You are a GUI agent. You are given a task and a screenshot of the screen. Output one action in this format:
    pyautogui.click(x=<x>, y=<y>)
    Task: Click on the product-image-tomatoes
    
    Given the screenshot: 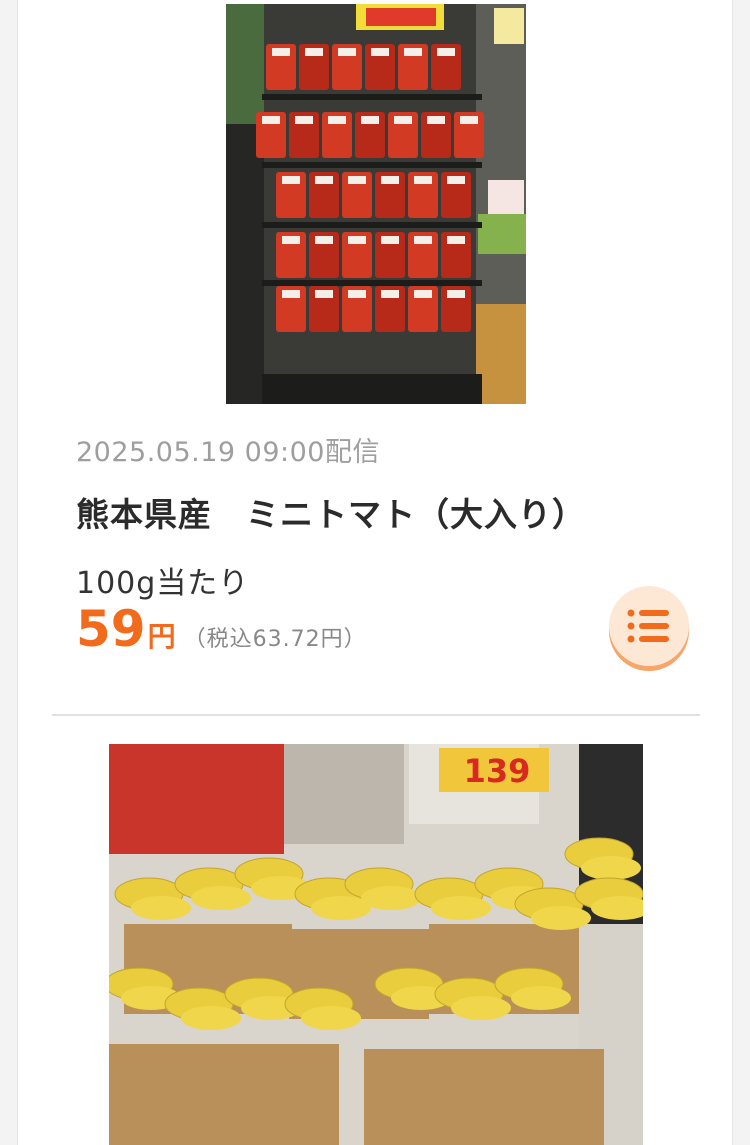 What is the action you would take?
    pyautogui.click(x=376, y=204)
    